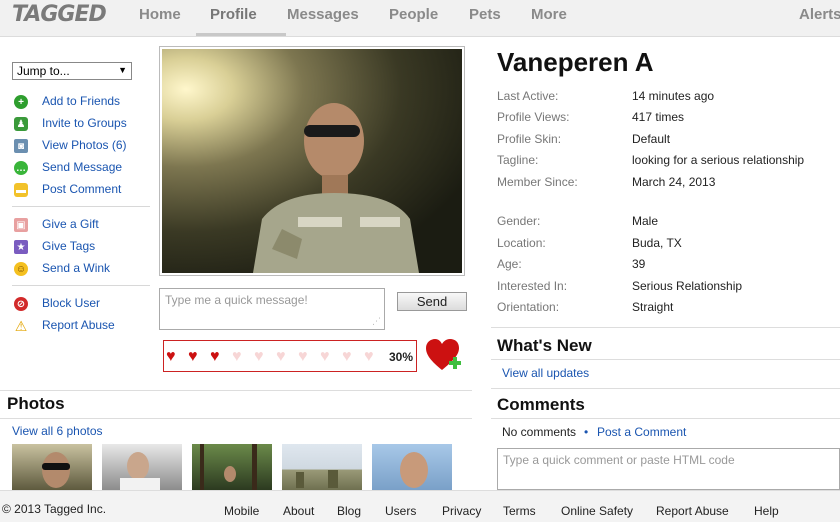 This screenshot has width=840, height=522. Describe the element at coordinates (692, 511) in the screenshot. I see `footer-link-report-abuse: Report Abuse` at that location.